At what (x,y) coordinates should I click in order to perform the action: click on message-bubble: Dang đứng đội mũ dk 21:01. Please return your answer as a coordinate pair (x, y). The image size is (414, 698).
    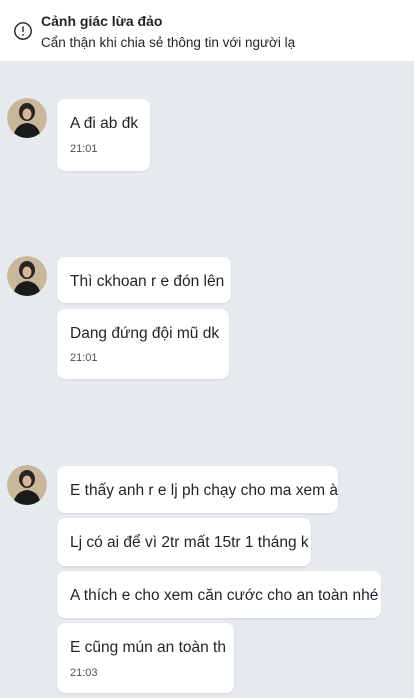
    Looking at the image, I should click on (143, 344).